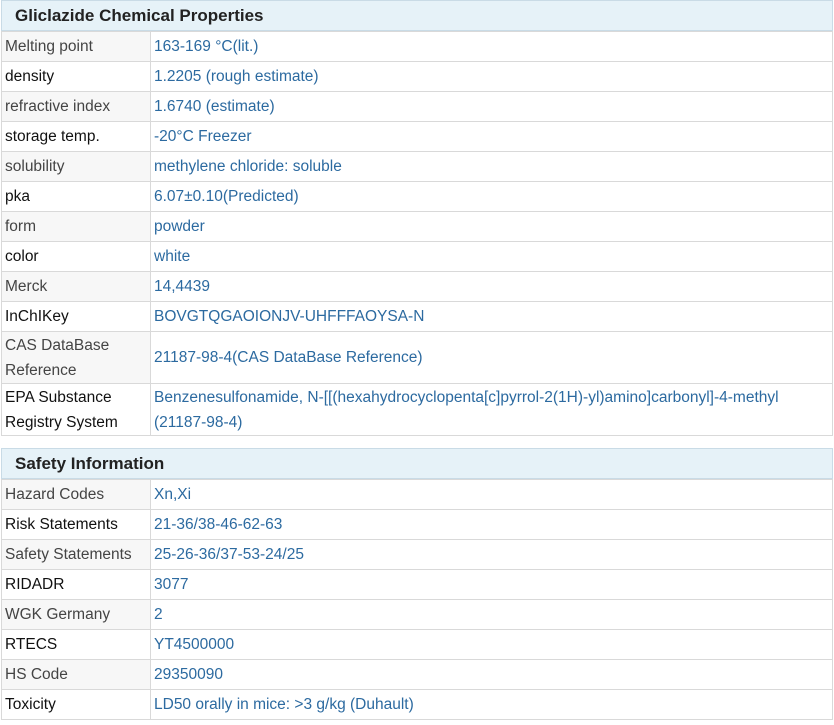  I want to click on table-row: InChIKey BOVGTQGAOIONJV-UHFFFAOYSA-N, so click(417, 316).